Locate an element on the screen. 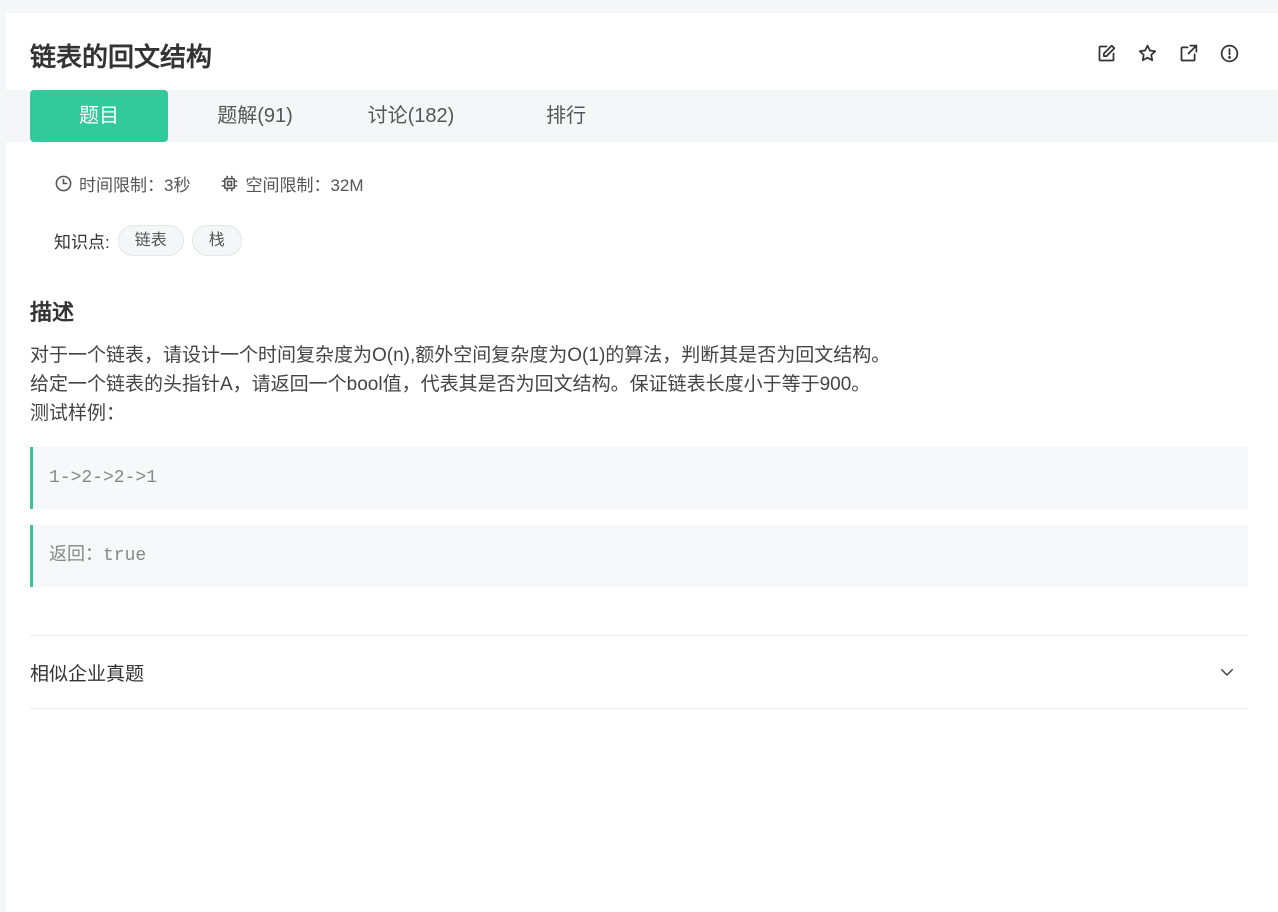  tag-linked-list: 链表 is located at coordinates (150, 240).